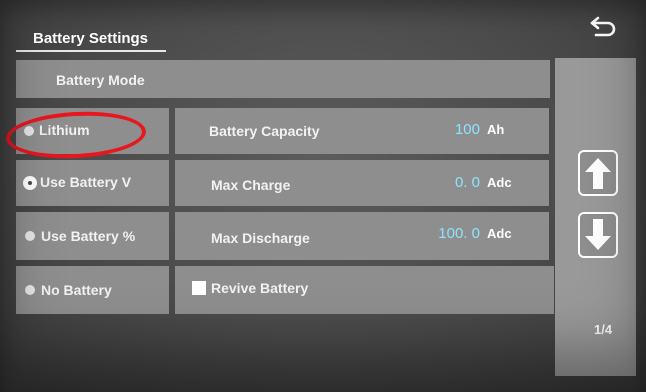 Image resolution: width=646 pixels, height=392 pixels. Describe the element at coordinates (362, 183) in the screenshot. I see `max-charge-row: Max Charge 0. 0 Adc` at that location.